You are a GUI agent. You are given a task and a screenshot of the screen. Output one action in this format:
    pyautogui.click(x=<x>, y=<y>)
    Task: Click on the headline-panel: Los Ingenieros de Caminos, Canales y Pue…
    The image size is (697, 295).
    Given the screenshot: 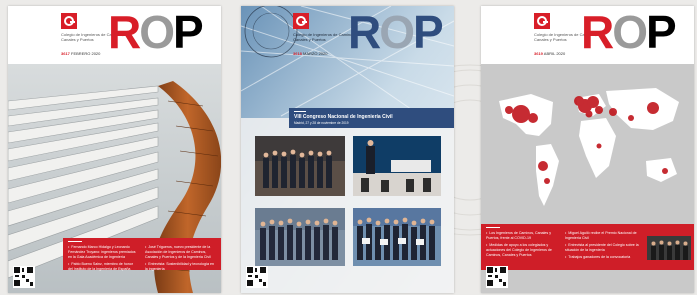 What is the action you would take?
    pyautogui.click(x=587, y=247)
    